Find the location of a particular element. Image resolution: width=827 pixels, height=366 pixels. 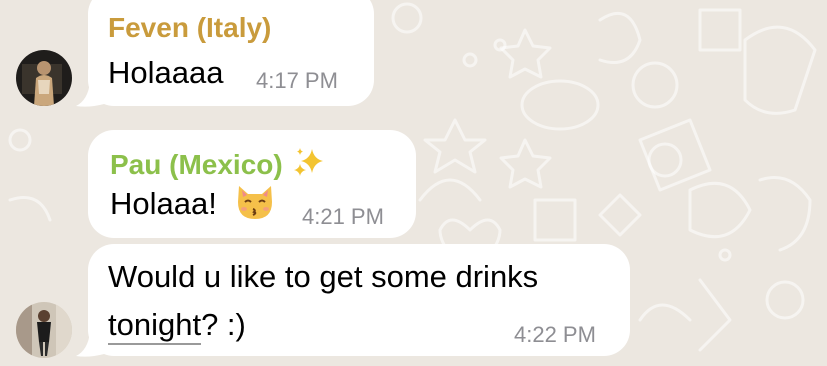

message-timestamp: 4:21 PM is located at coordinates (343, 216).